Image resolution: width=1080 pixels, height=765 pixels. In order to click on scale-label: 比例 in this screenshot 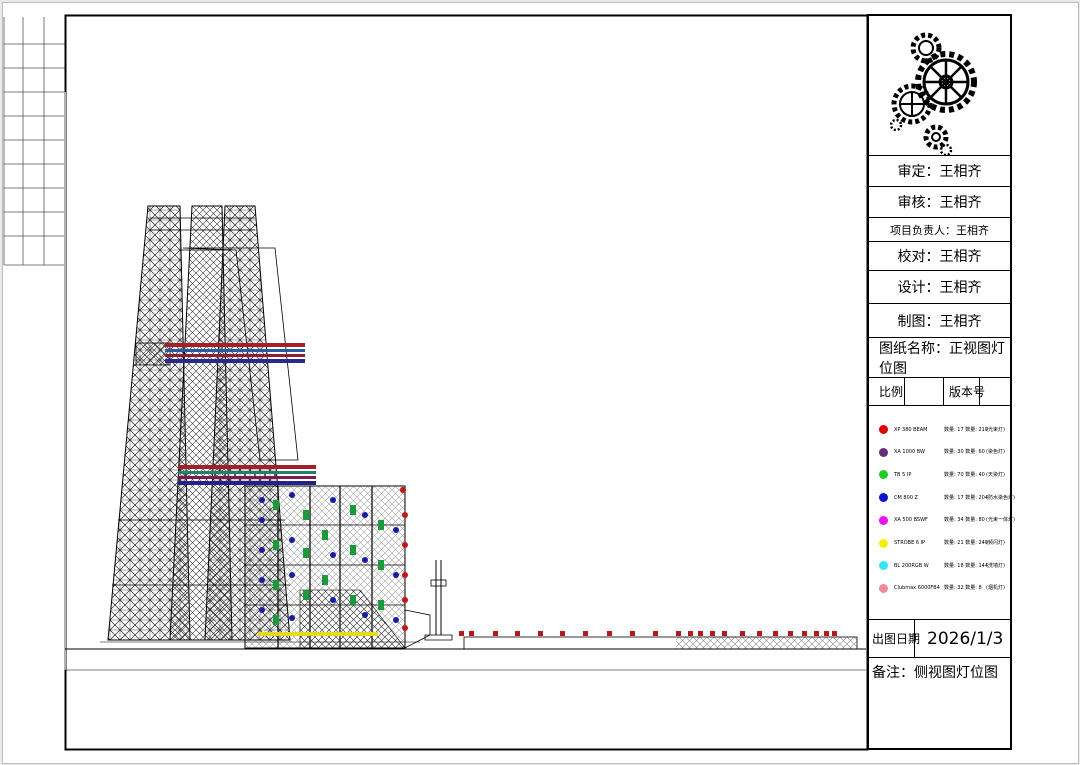, I will do `click(891, 392)`.